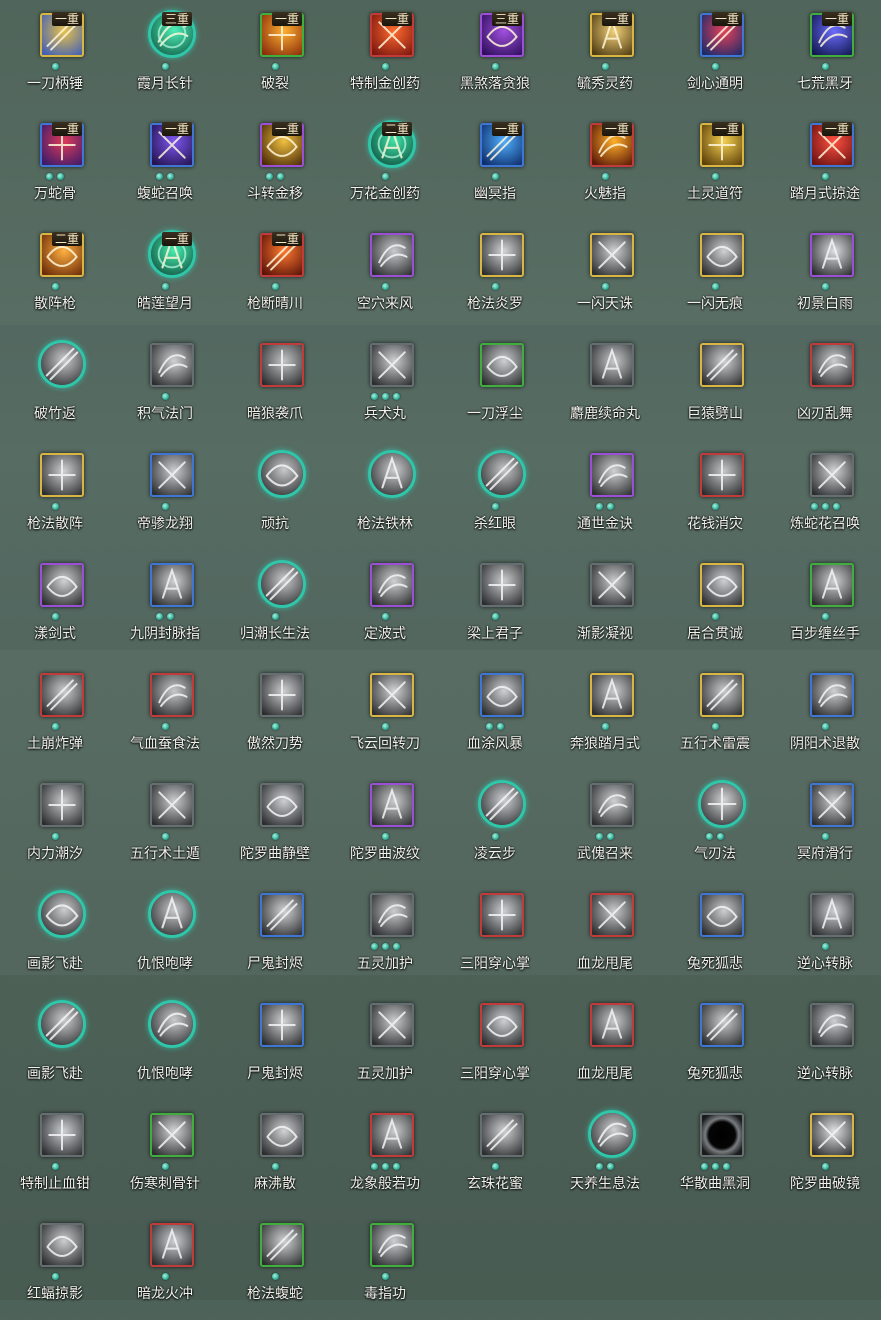 This screenshot has height=1320, width=881. What do you see at coordinates (612, 1025) in the screenshot?
I see `dragon-tail-icon` at bounding box center [612, 1025].